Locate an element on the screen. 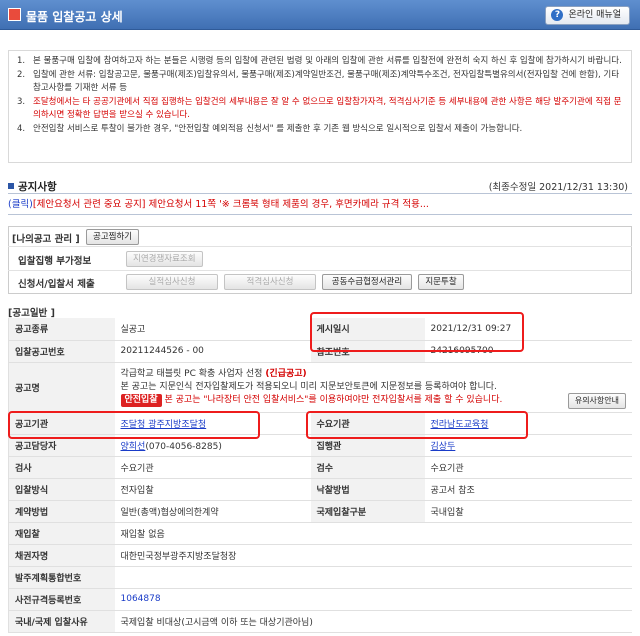 This screenshot has width=640, height=636. manager-phone: (070-4056-8285) is located at coordinates (183, 446).